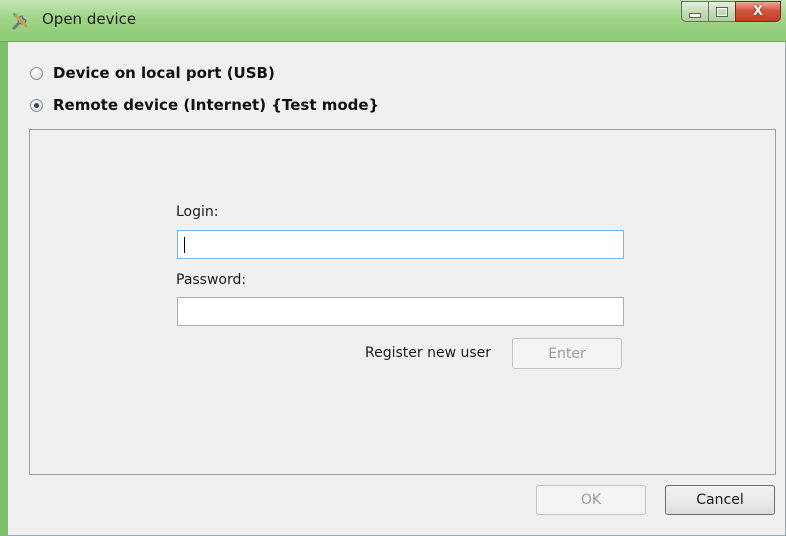 The image size is (786, 536). Describe the element at coordinates (36, 73) in the screenshot. I see `radio-button-local-port` at that location.